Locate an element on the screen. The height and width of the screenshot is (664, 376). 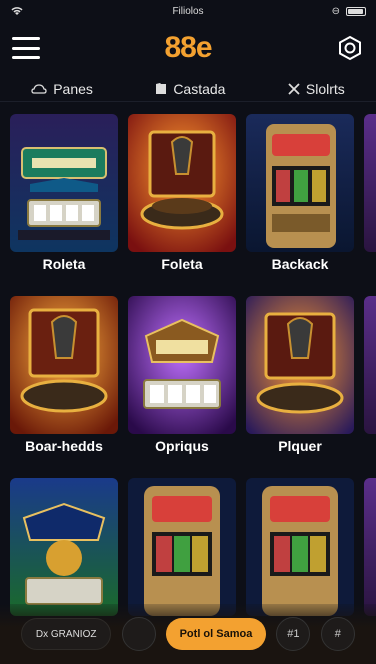
game-title: Opriqus is located at coordinates (182, 446).